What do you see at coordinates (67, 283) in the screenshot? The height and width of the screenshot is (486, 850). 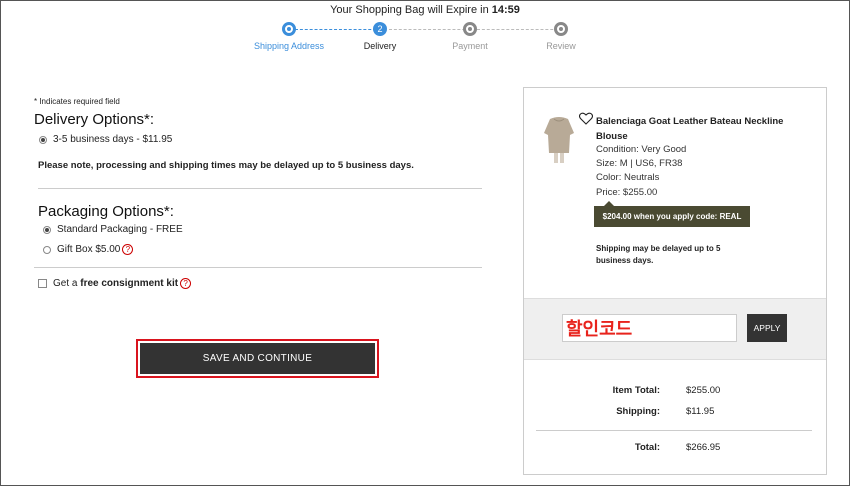 I see `kit-label-prefix: Get a` at bounding box center [67, 283].